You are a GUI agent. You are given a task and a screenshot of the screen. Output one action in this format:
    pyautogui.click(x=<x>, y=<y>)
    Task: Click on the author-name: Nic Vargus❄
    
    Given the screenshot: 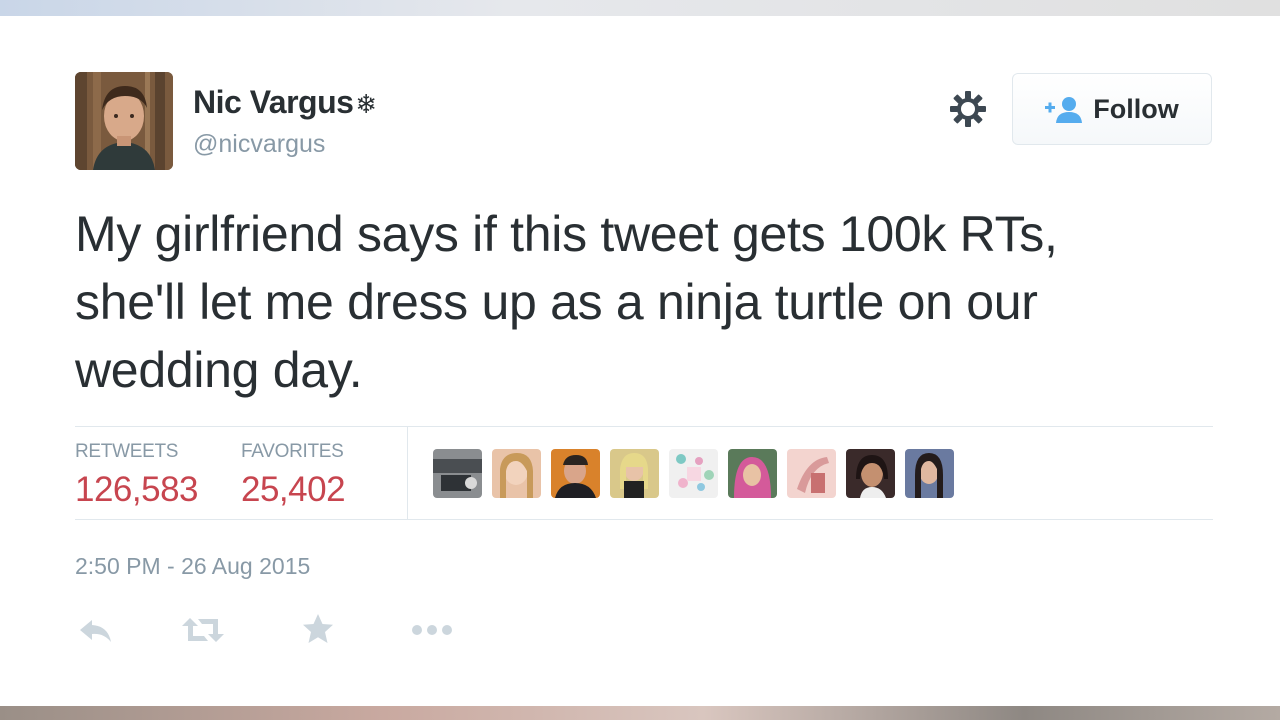 What is the action you would take?
    pyautogui.click(x=285, y=102)
    